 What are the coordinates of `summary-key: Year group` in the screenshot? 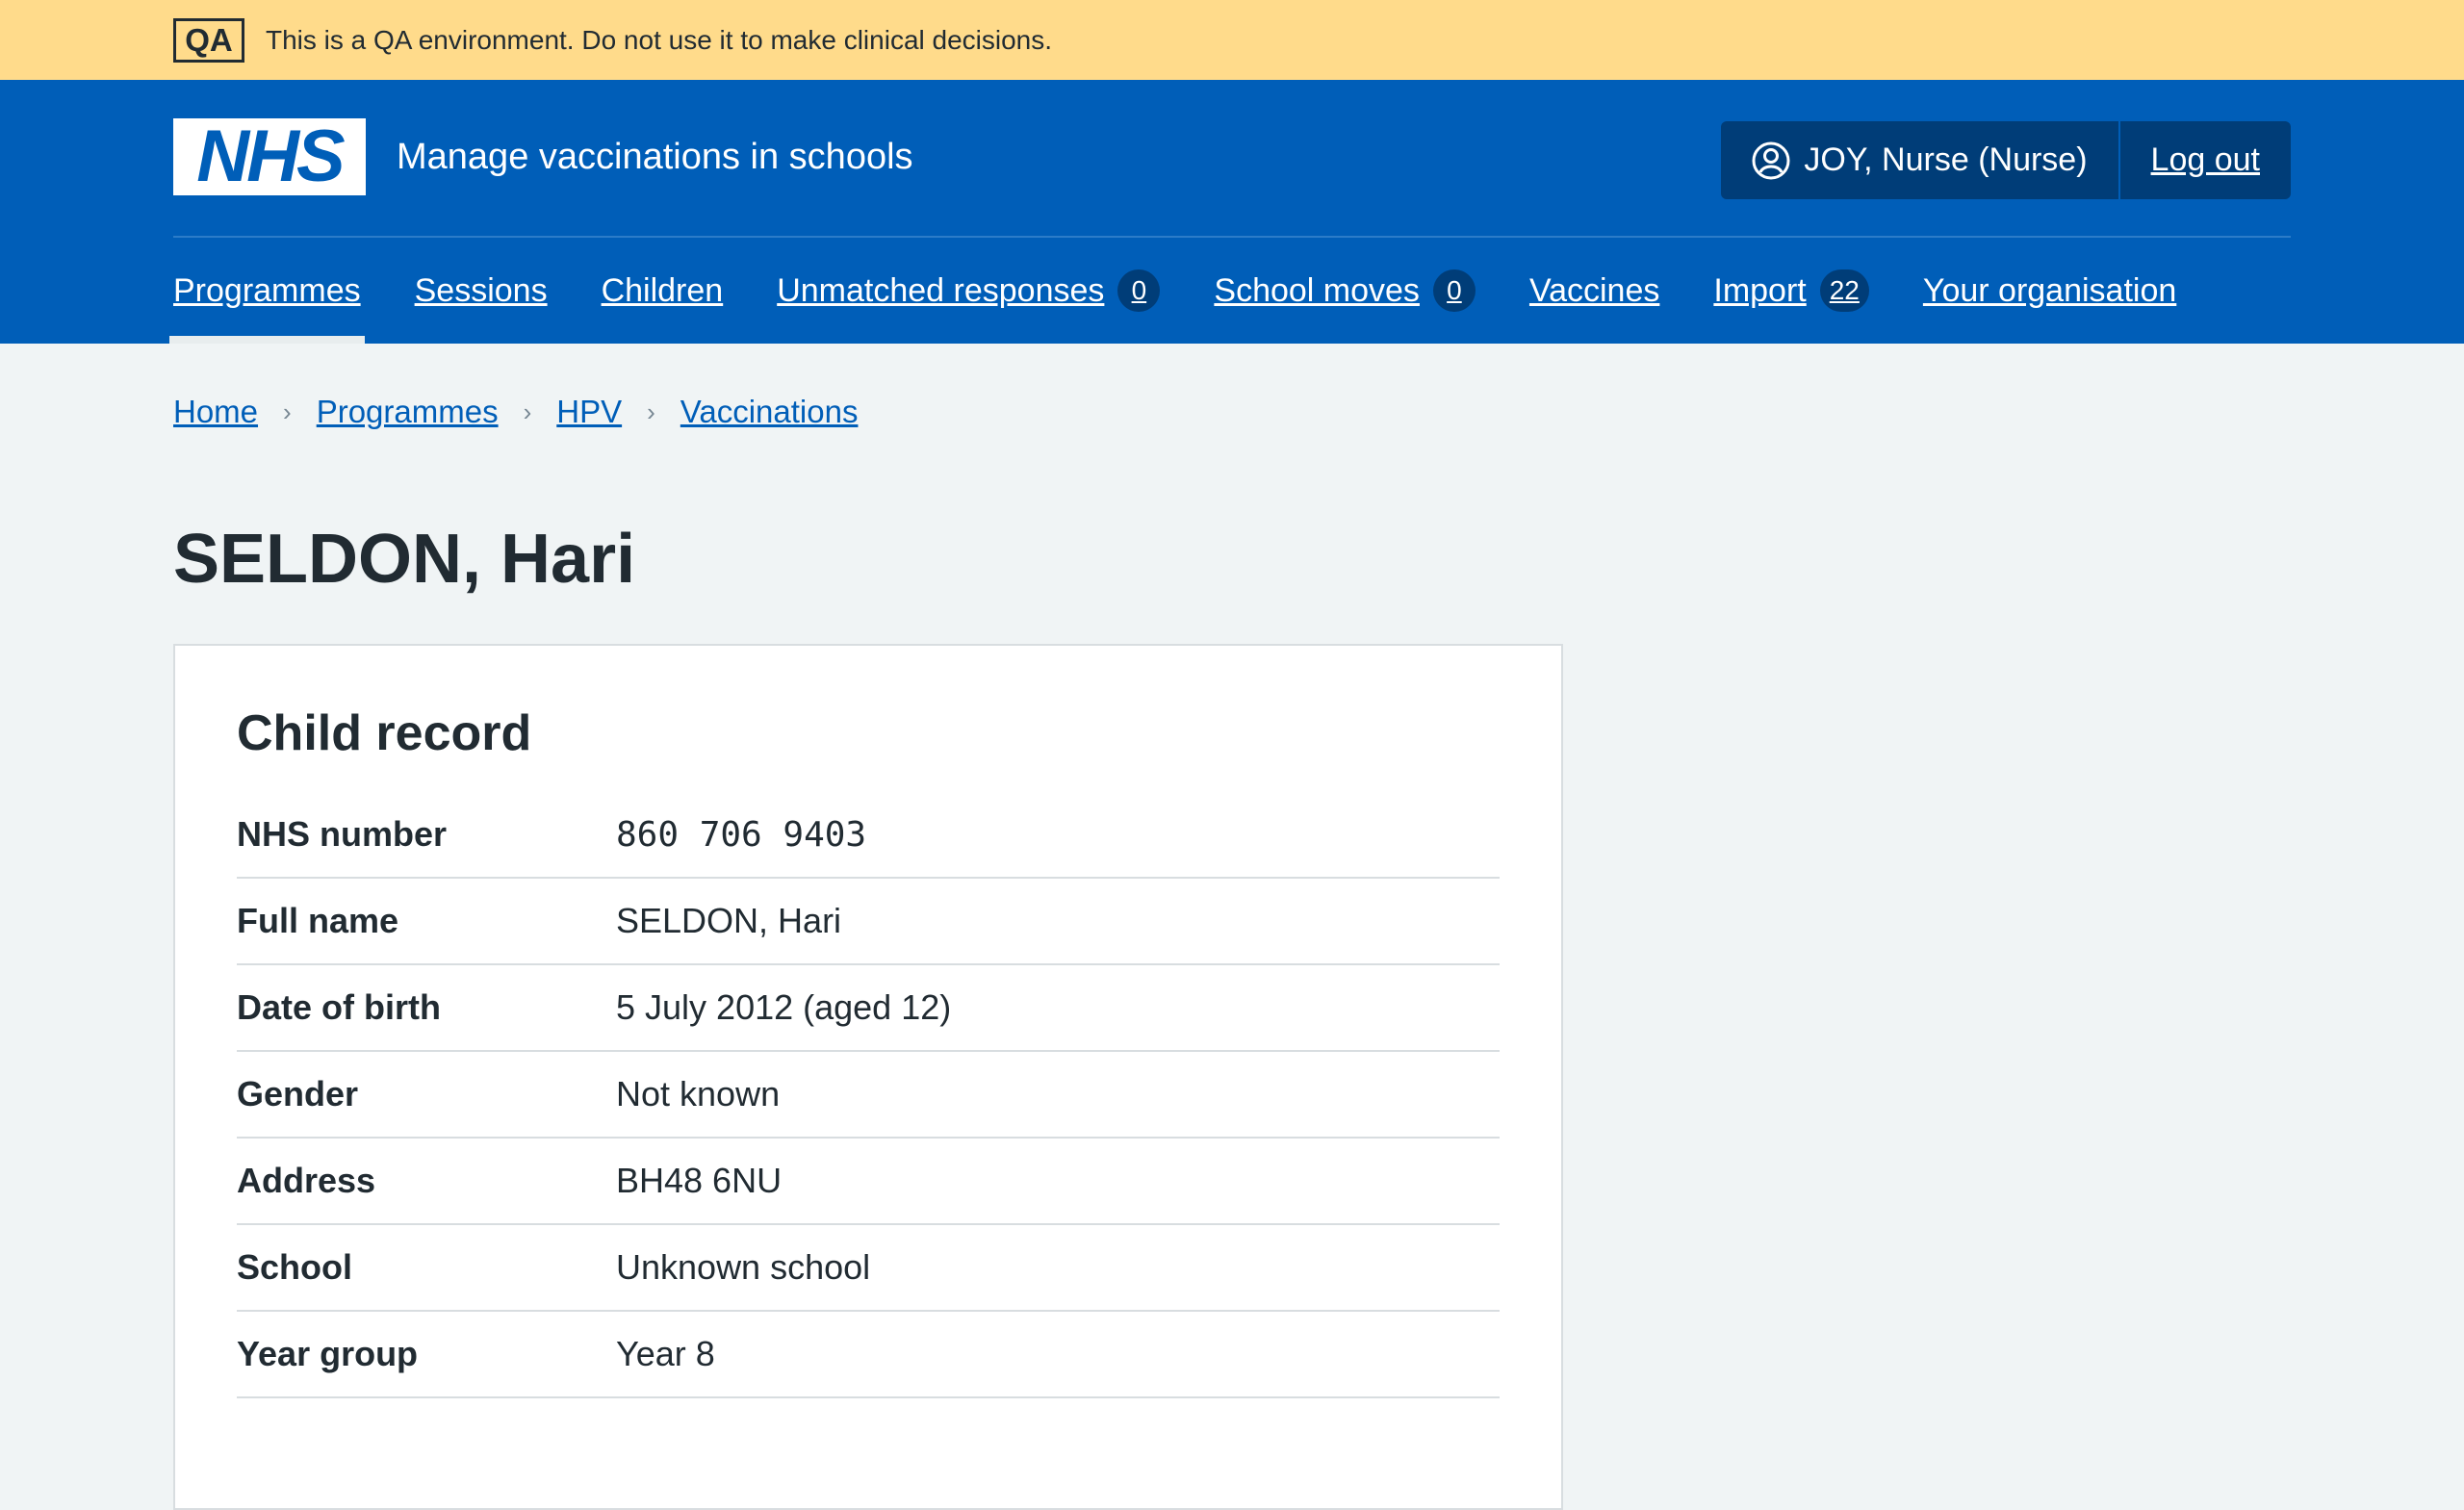 It's located at (328, 1354).